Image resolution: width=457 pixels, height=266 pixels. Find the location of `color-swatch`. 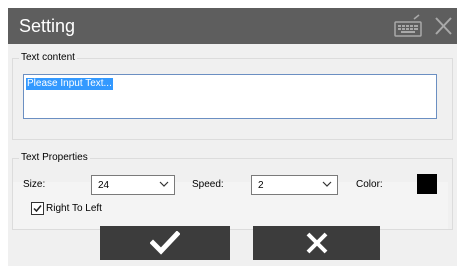

color-swatch is located at coordinates (427, 184).